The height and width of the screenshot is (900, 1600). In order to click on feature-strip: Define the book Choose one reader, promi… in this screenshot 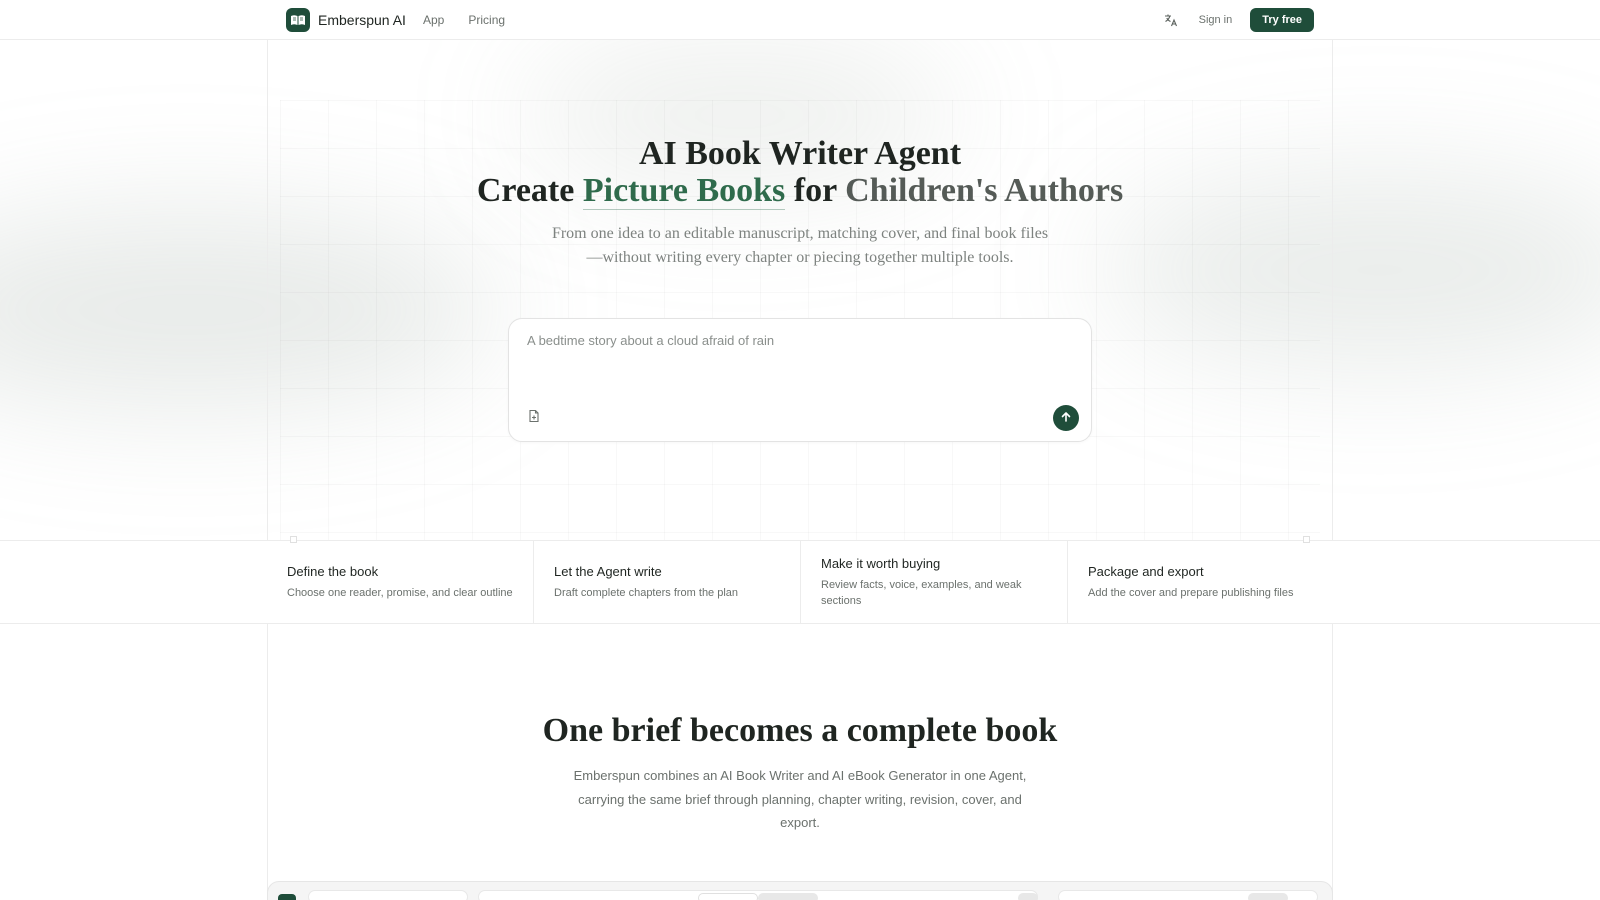, I will do `click(800, 582)`.